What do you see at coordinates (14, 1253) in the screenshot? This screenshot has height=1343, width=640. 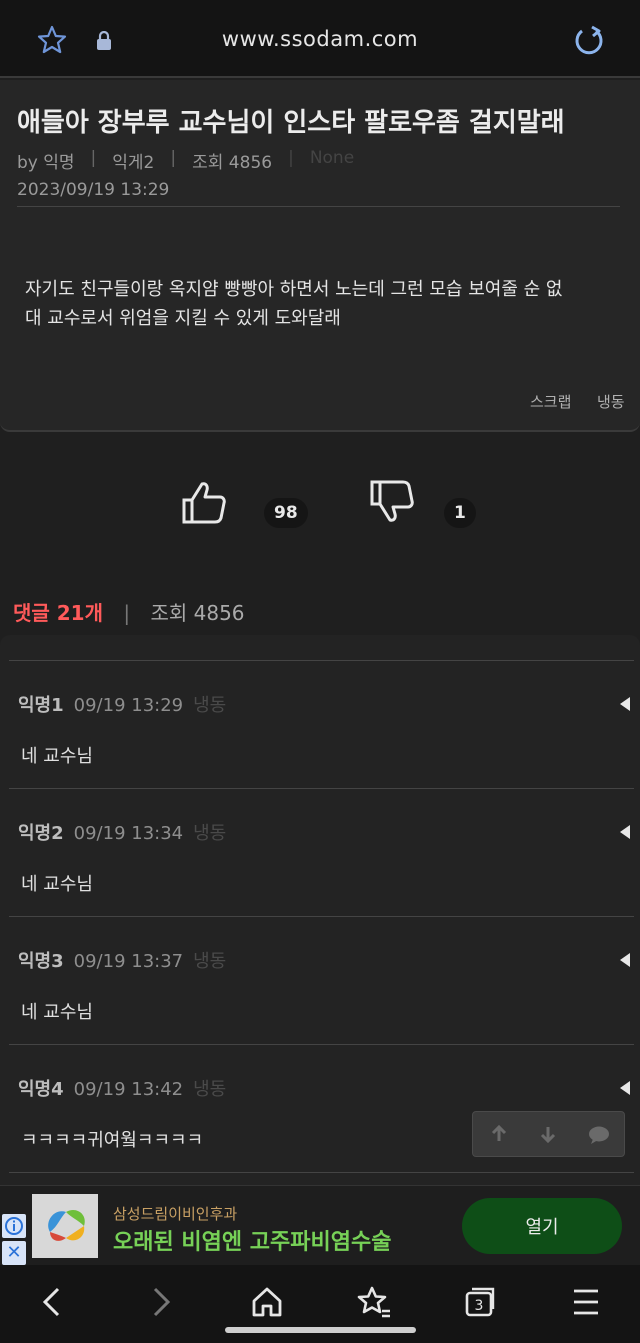 I see `ad-close-icon: ✕` at bounding box center [14, 1253].